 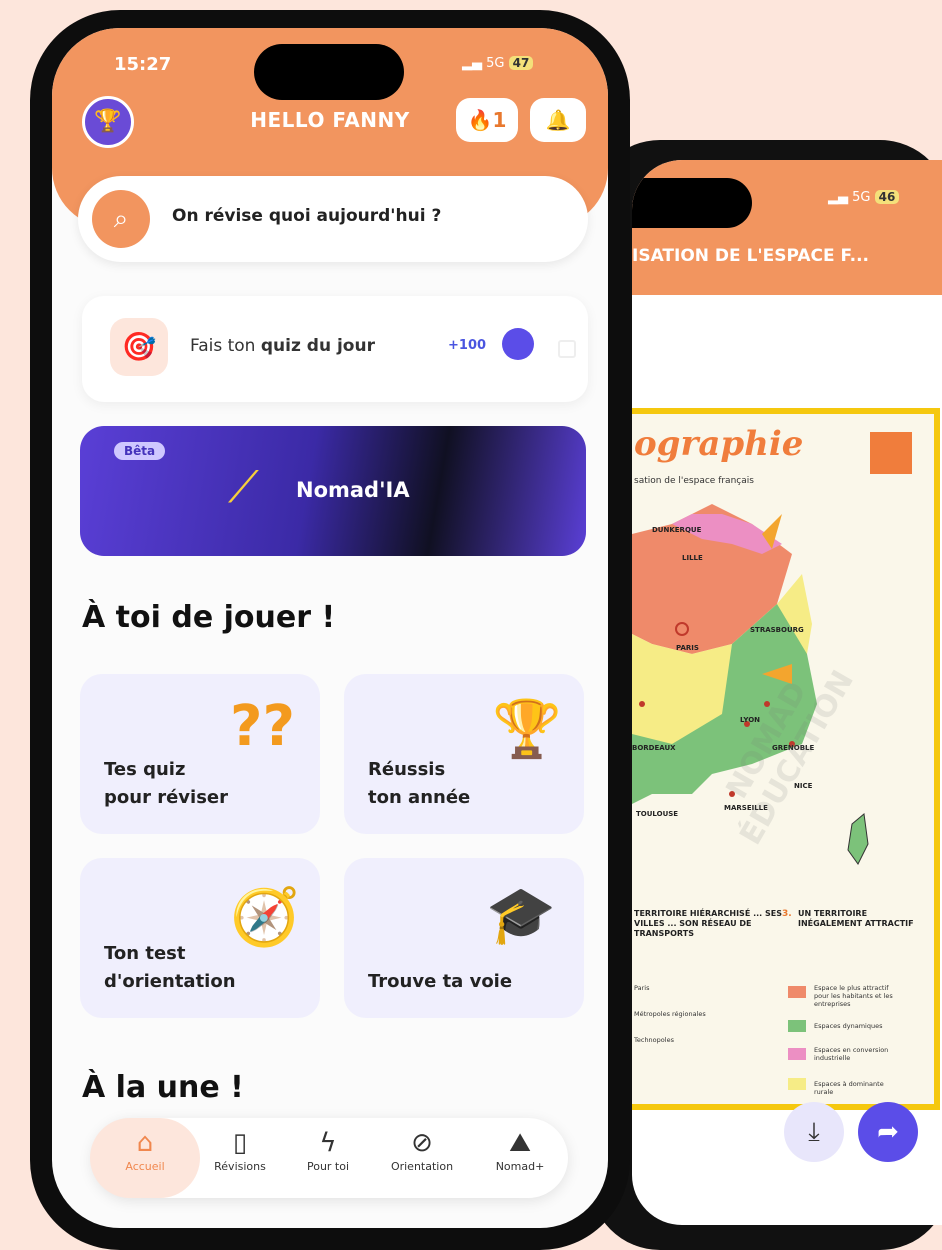 What do you see at coordinates (464, 938) in the screenshot?
I see `card-find-path: 🎓 Trouve ta voie` at bounding box center [464, 938].